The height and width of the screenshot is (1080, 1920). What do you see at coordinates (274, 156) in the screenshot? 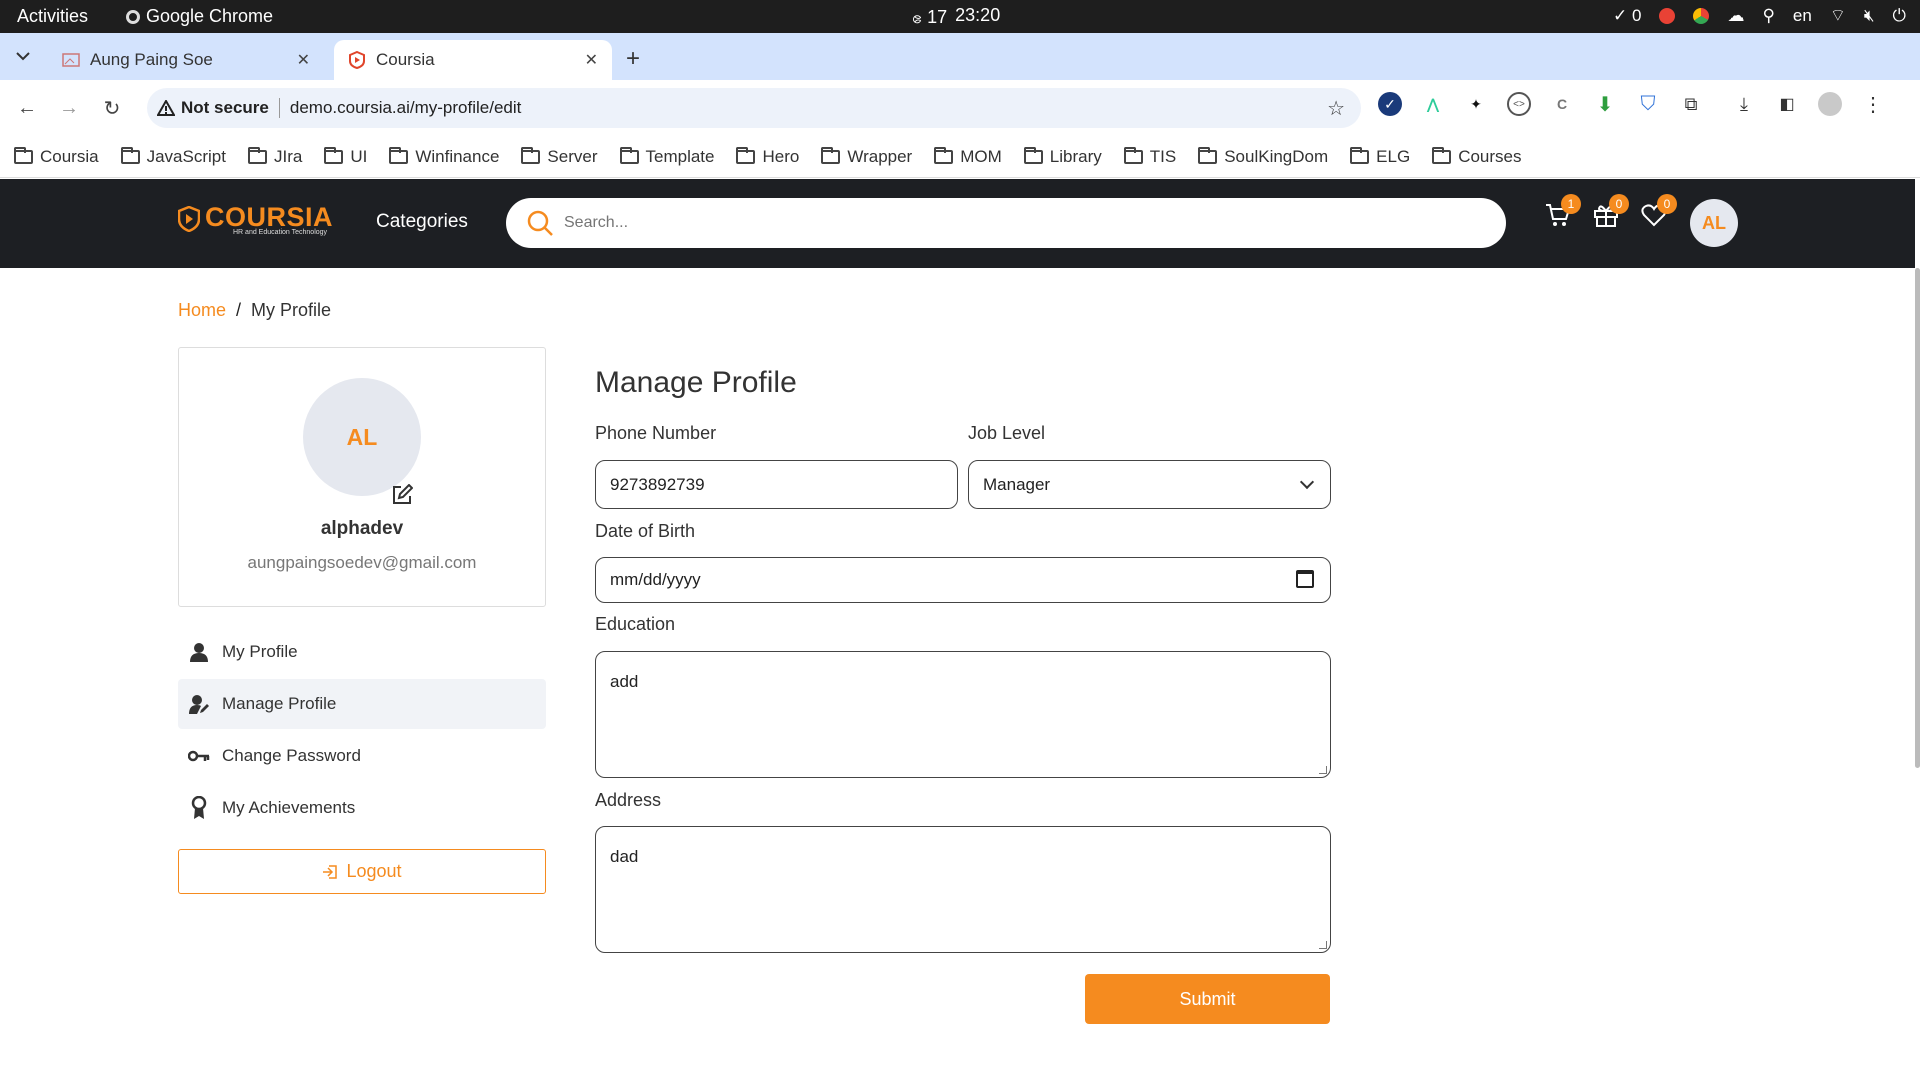
I see `bookmark-item: JIra` at bounding box center [274, 156].